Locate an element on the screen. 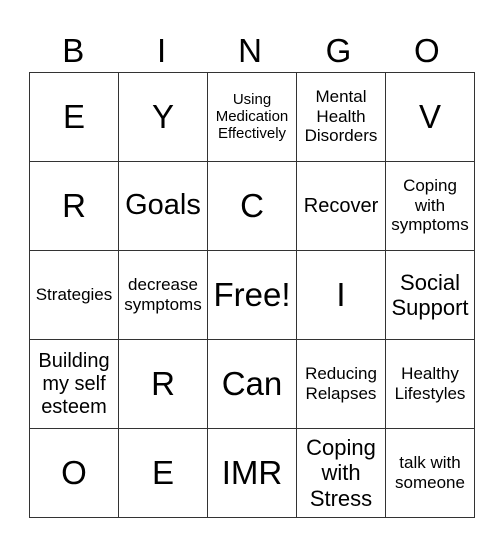 This screenshot has width=500, height=544. header-letter-o: O is located at coordinates (426, 50).